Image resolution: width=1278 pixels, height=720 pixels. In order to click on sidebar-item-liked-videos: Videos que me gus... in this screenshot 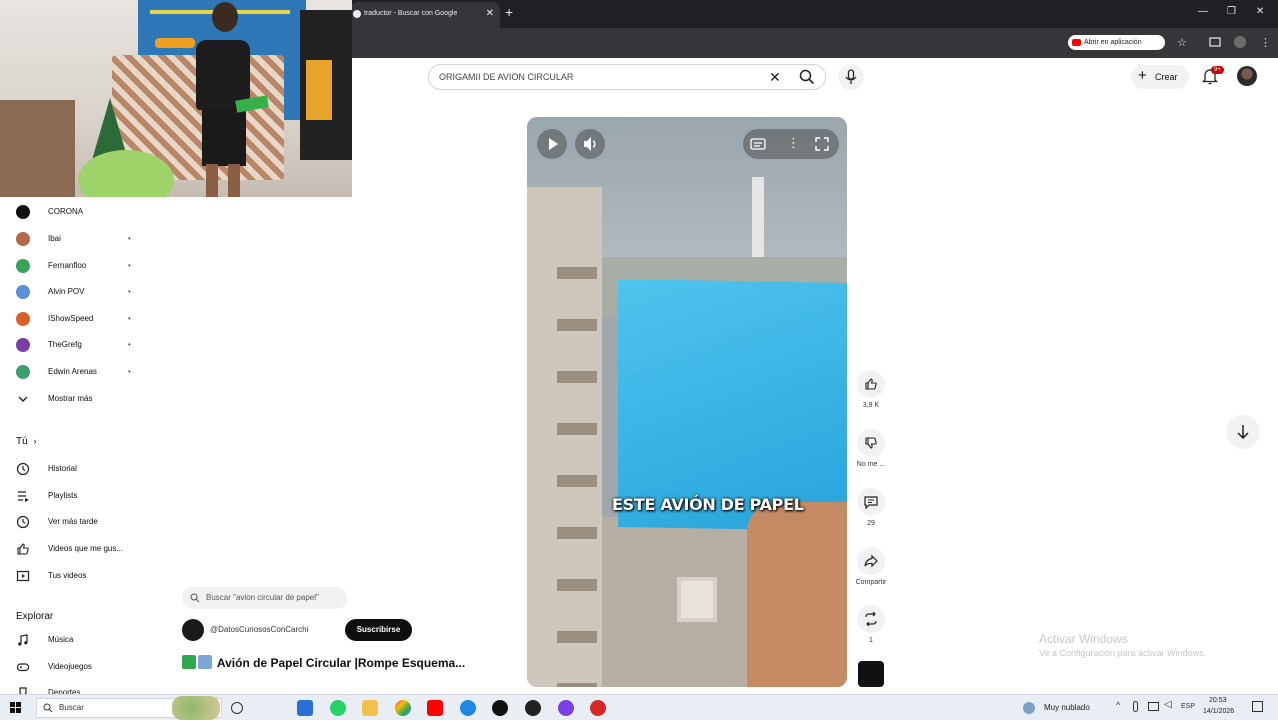, I will do `click(86, 549)`.